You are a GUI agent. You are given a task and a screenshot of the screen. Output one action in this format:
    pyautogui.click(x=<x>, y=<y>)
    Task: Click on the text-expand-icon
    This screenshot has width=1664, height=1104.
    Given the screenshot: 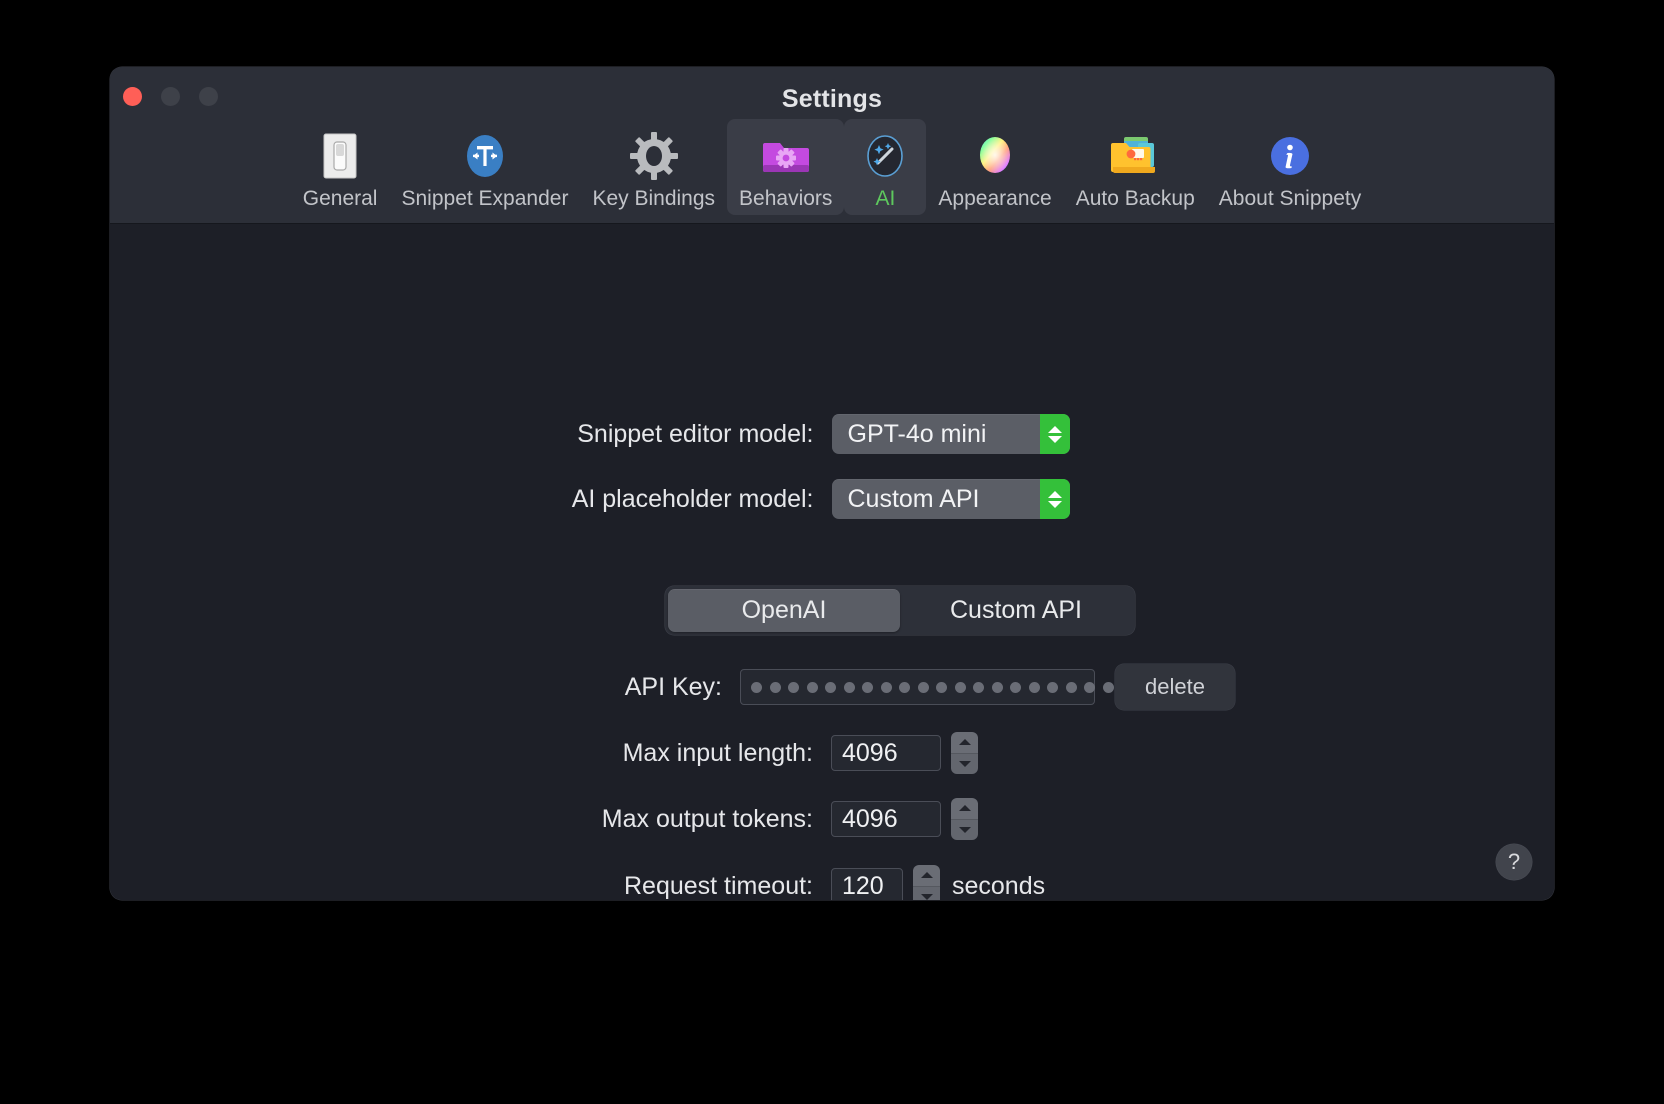 What is the action you would take?
    pyautogui.click(x=485, y=156)
    